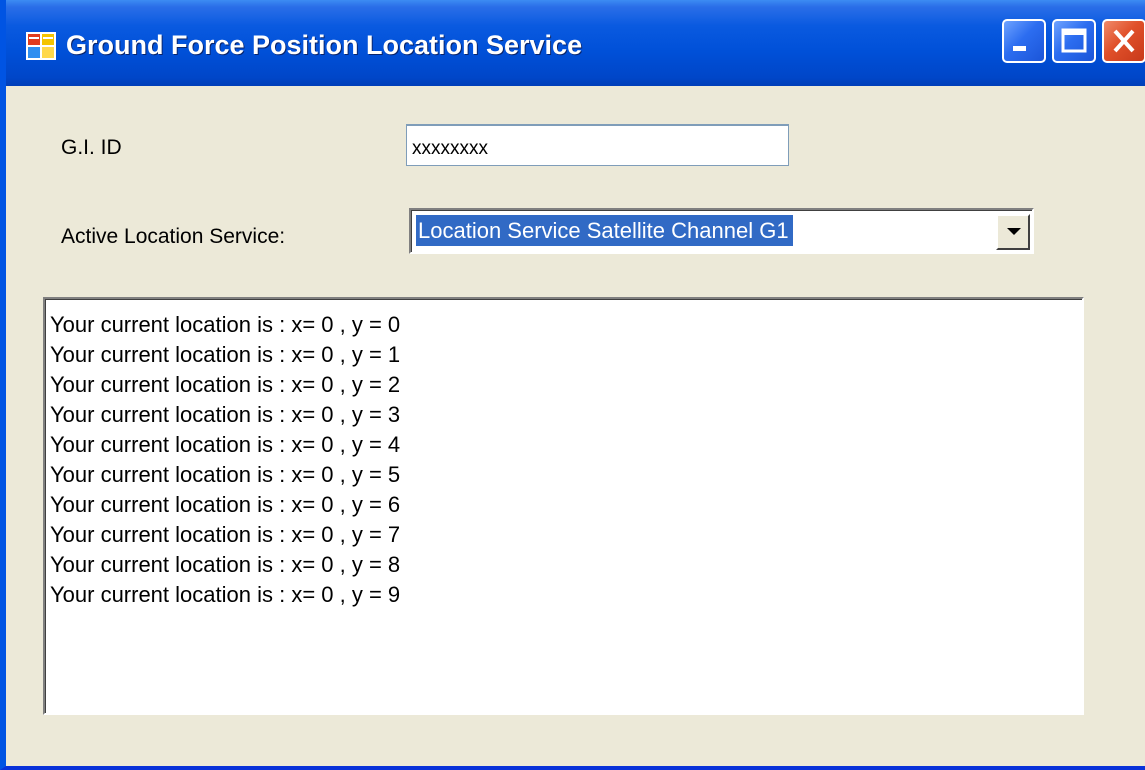  What do you see at coordinates (1019, 48) in the screenshot?
I see `minimize-icon` at bounding box center [1019, 48].